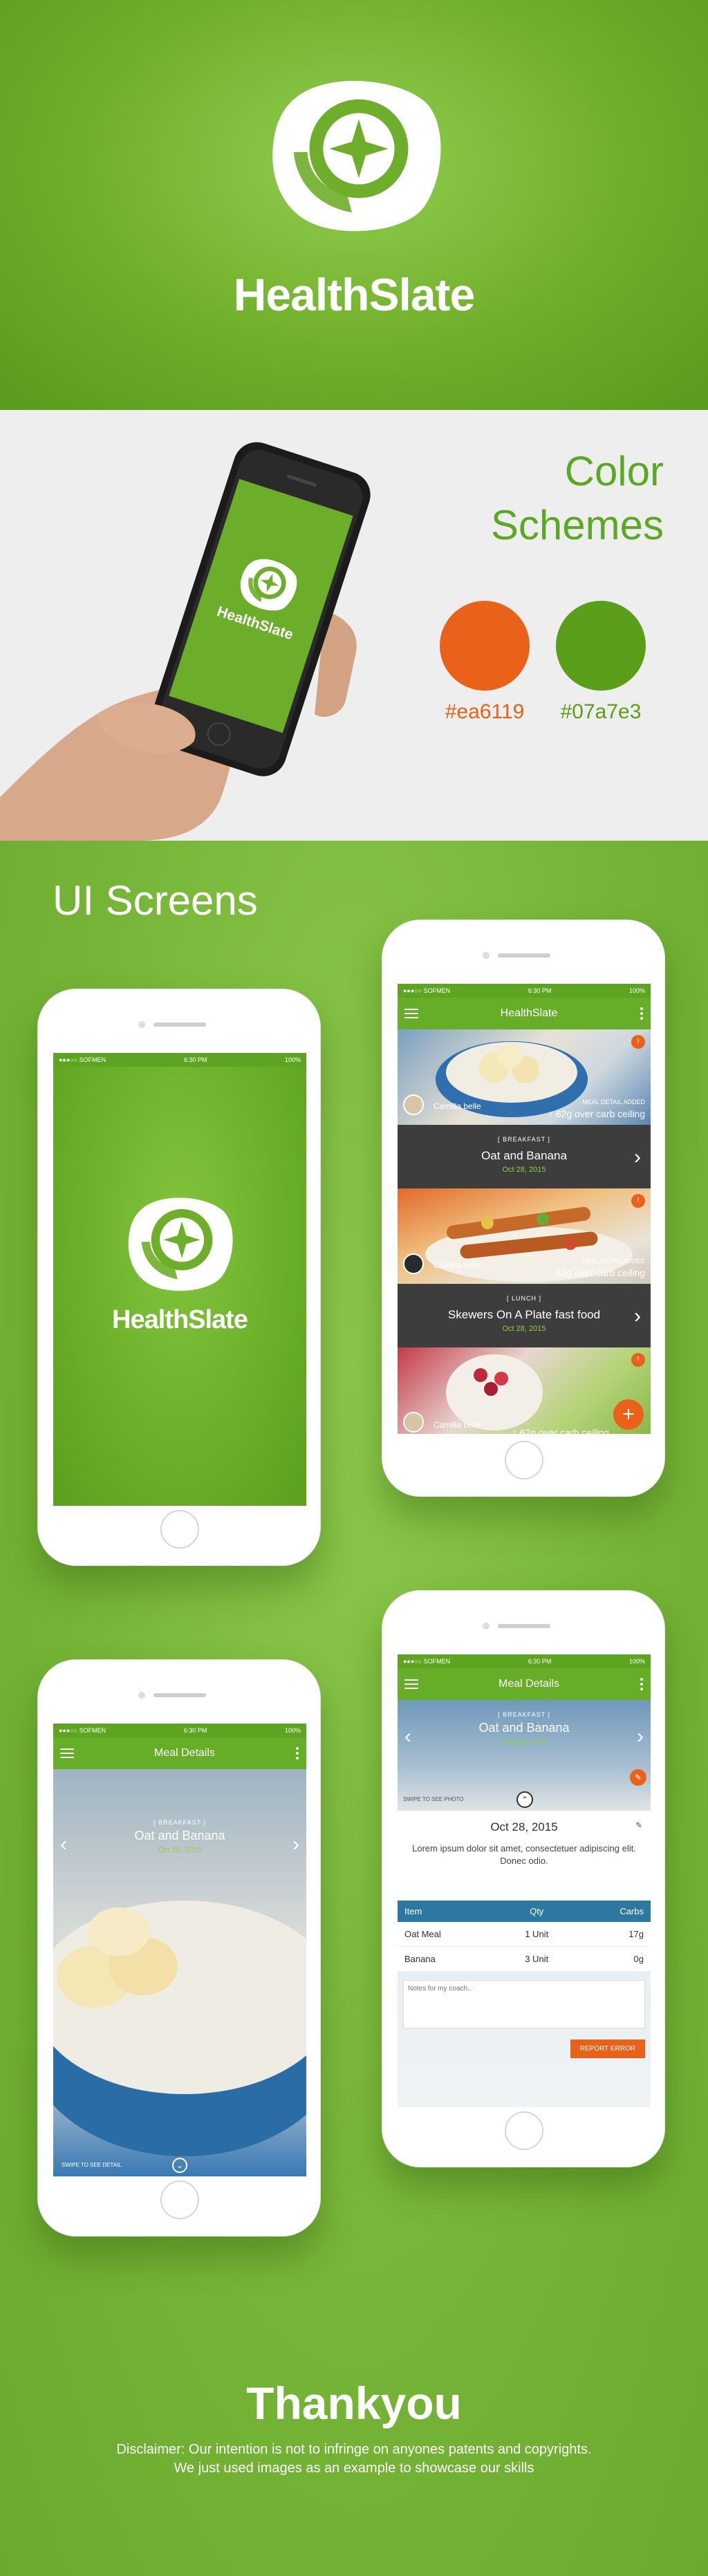 The height and width of the screenshot is (2576, 708). What do you see at coordinates (613, 1261) in the screenshot?
I see `meal-detail-tag: MEAL DETAIL ADDED` at bounding box center [613, 1261].